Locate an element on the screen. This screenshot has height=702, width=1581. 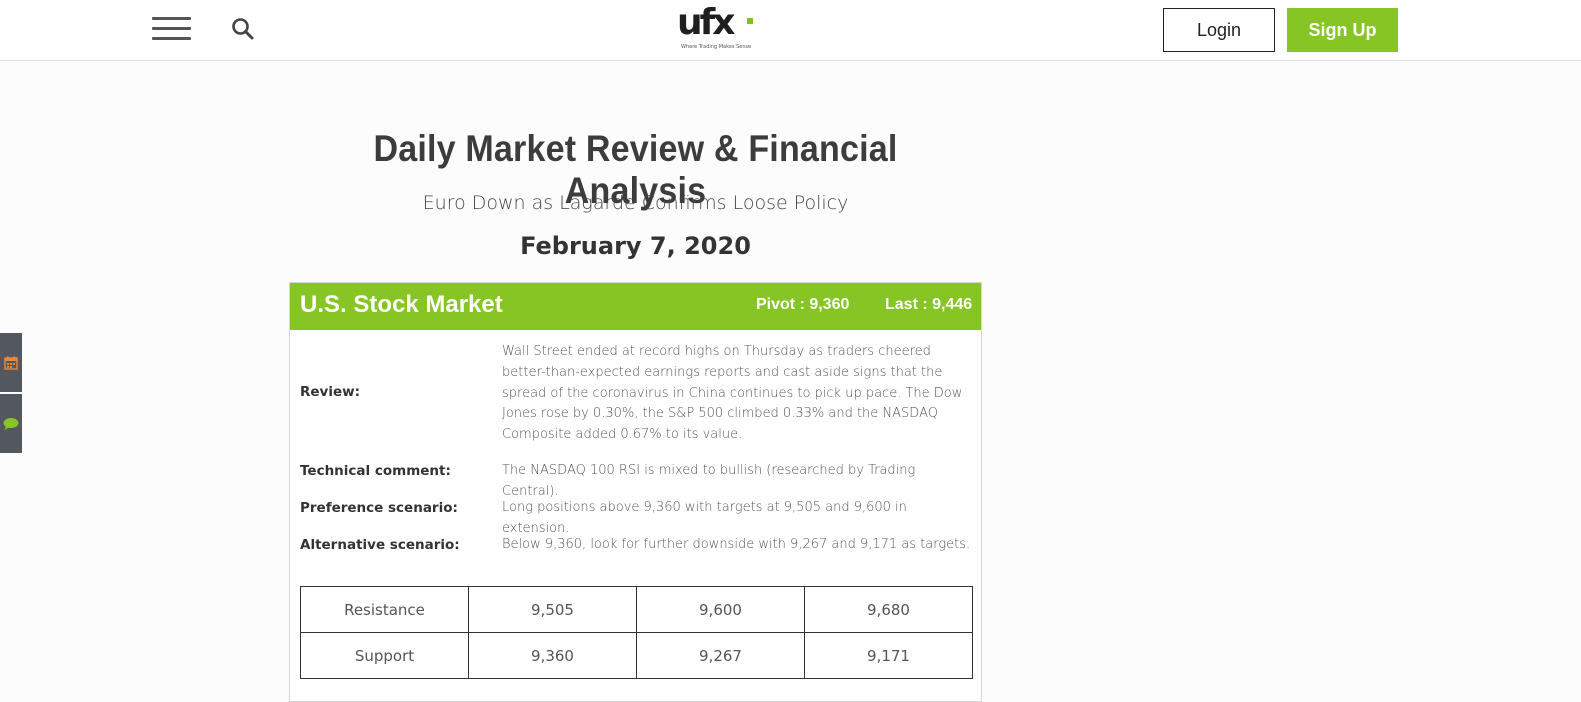
review-label: Review: is located at coordinates (330, 392).